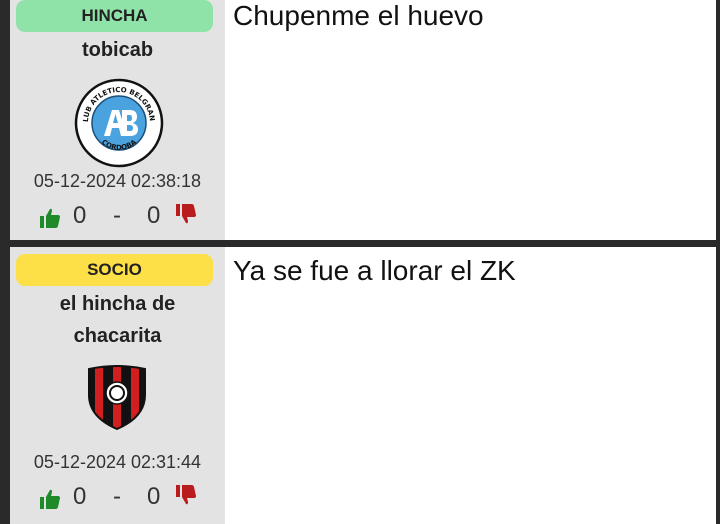 This screenshot has height=524, width=720. Describe the element at coordinates (117, 462) in the screenshot. I see `post-date: 05-12-2024 02:31:44` at that location.